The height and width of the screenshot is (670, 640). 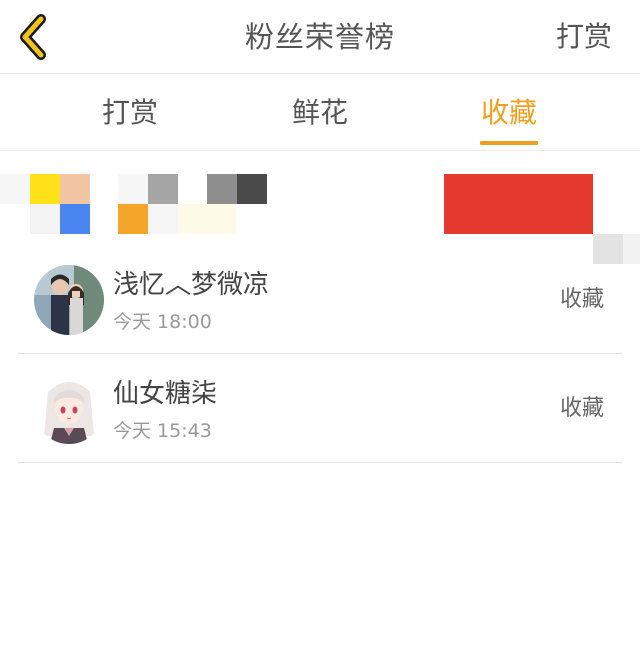 I want to click on tab-bar: 打赏 鲜花 收藏, so click(x=320, y=113).